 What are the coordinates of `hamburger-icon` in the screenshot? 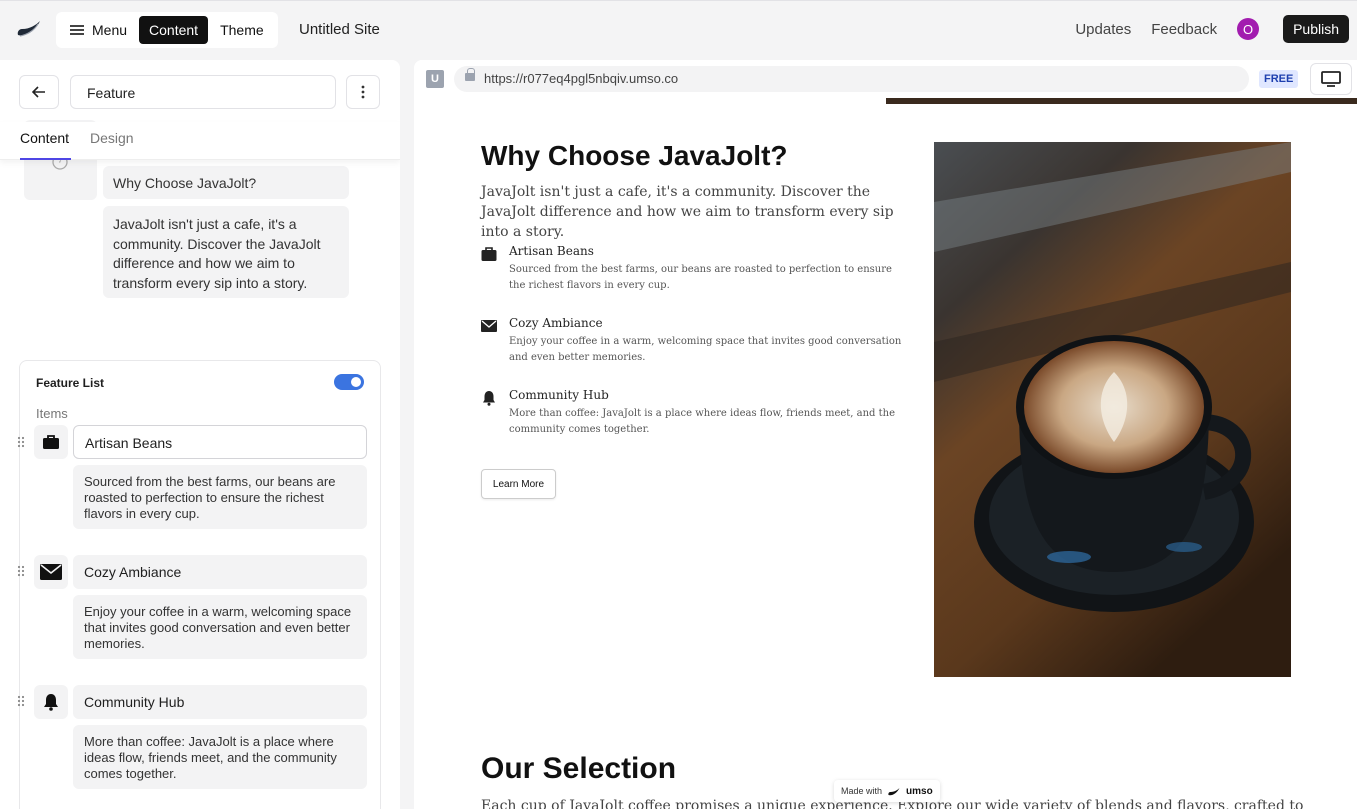 It's located at (77, 30).